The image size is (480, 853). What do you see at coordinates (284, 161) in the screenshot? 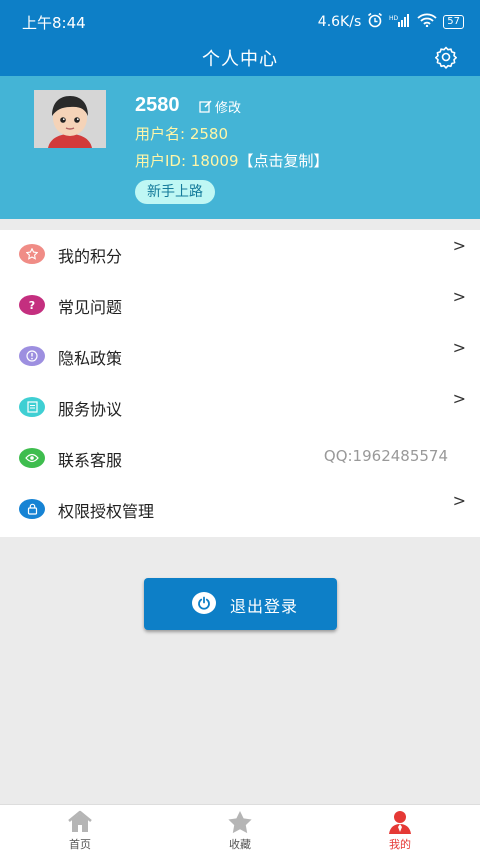
I see `copy-id-button: 【点击复制】` at bounding box center [284, 161].